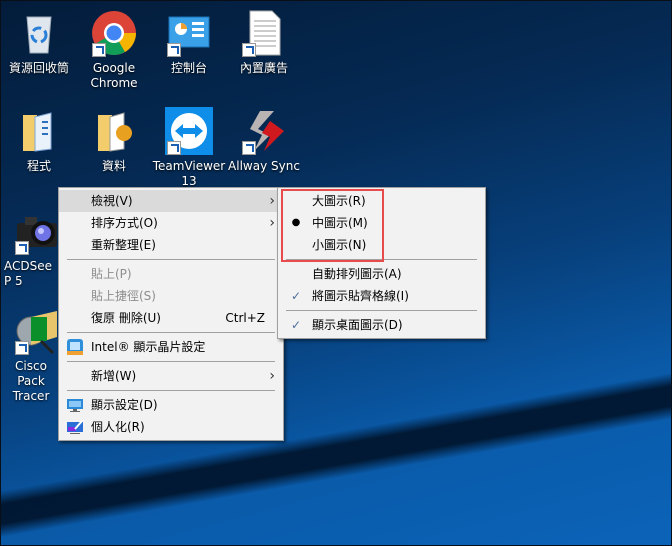 The height and width of the screenshot is (546, 672). What do you see at coordinates (38, 166) in the screenshot?
I see `icon-label: 程式` at bounding box center [38, 166].